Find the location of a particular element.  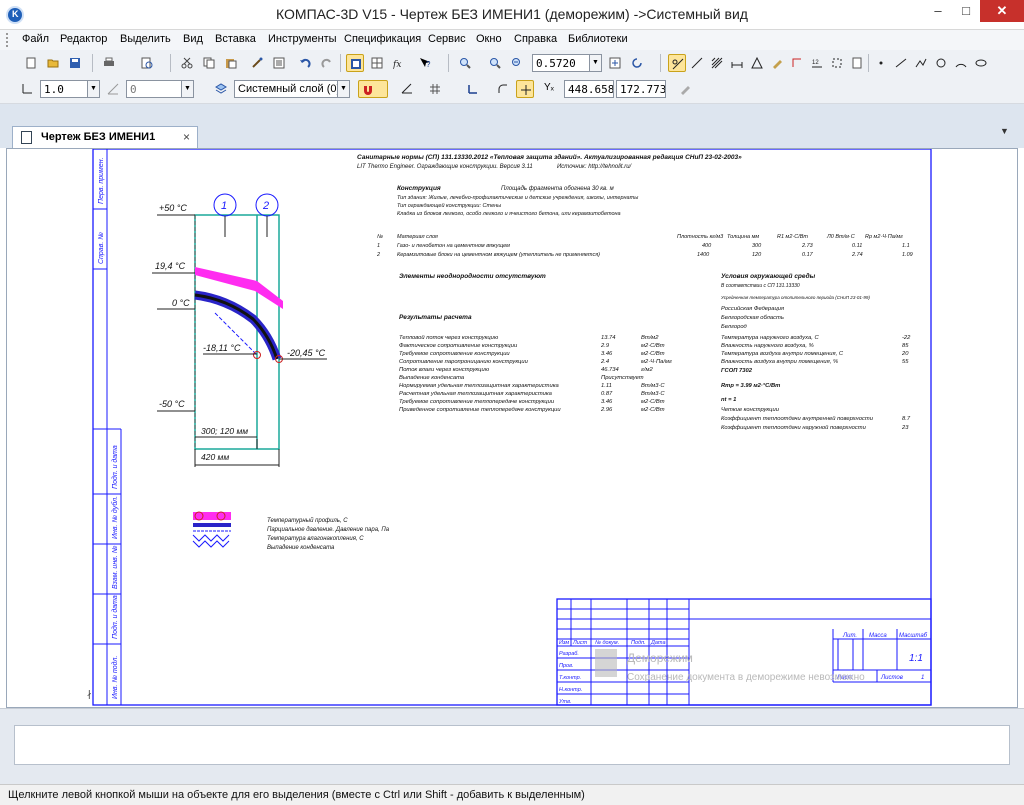

result-unit: Вт/м3·С is located at coordinates (653, 394).